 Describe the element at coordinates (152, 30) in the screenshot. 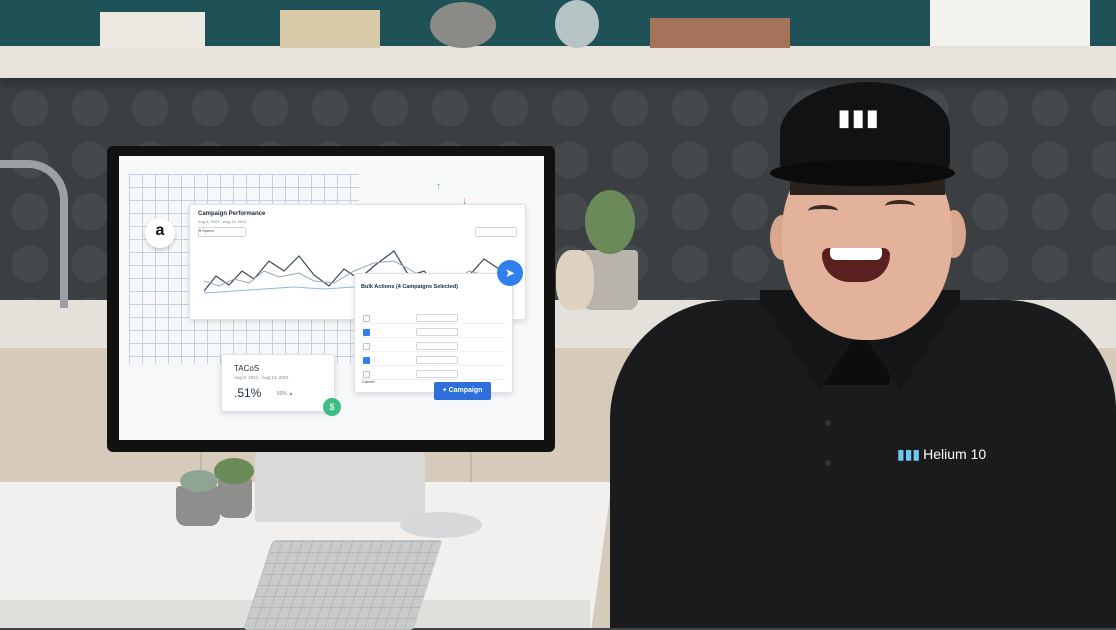

I see `shelf-planter` at that location.